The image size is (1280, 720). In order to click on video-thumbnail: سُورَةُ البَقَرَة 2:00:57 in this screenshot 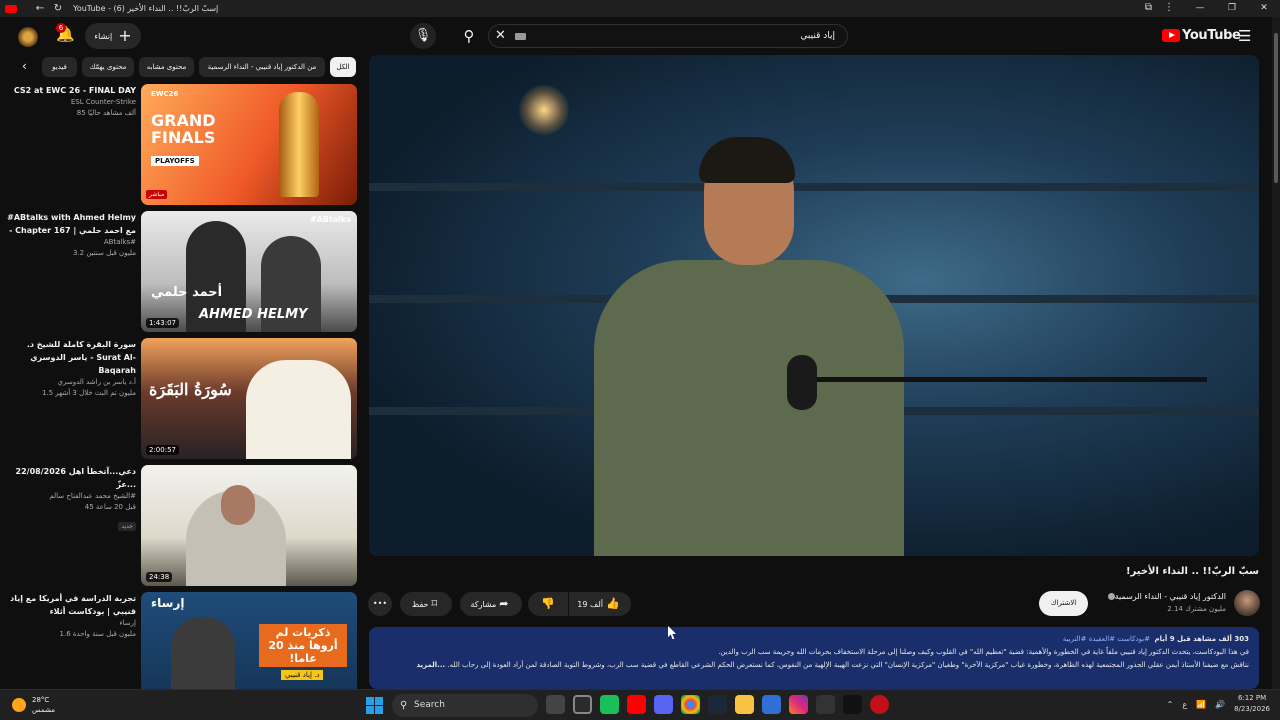, I will do `click(249, 398)`.